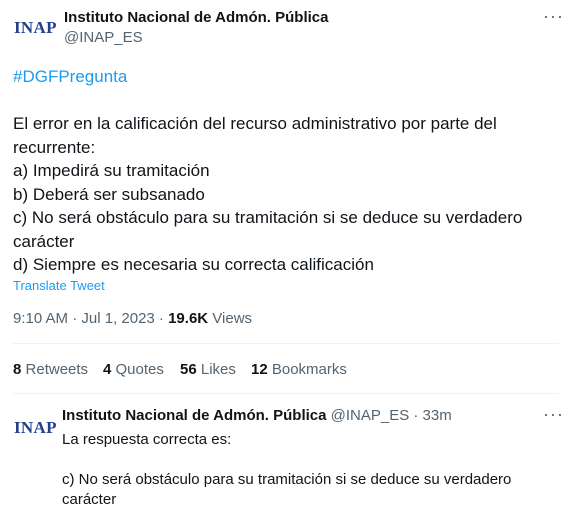 The width and height of the screenshot is (571, 522). Describe the element at coordinates (57, 369) in the screenshot. I see `retweets-label: Retweets` at that location.